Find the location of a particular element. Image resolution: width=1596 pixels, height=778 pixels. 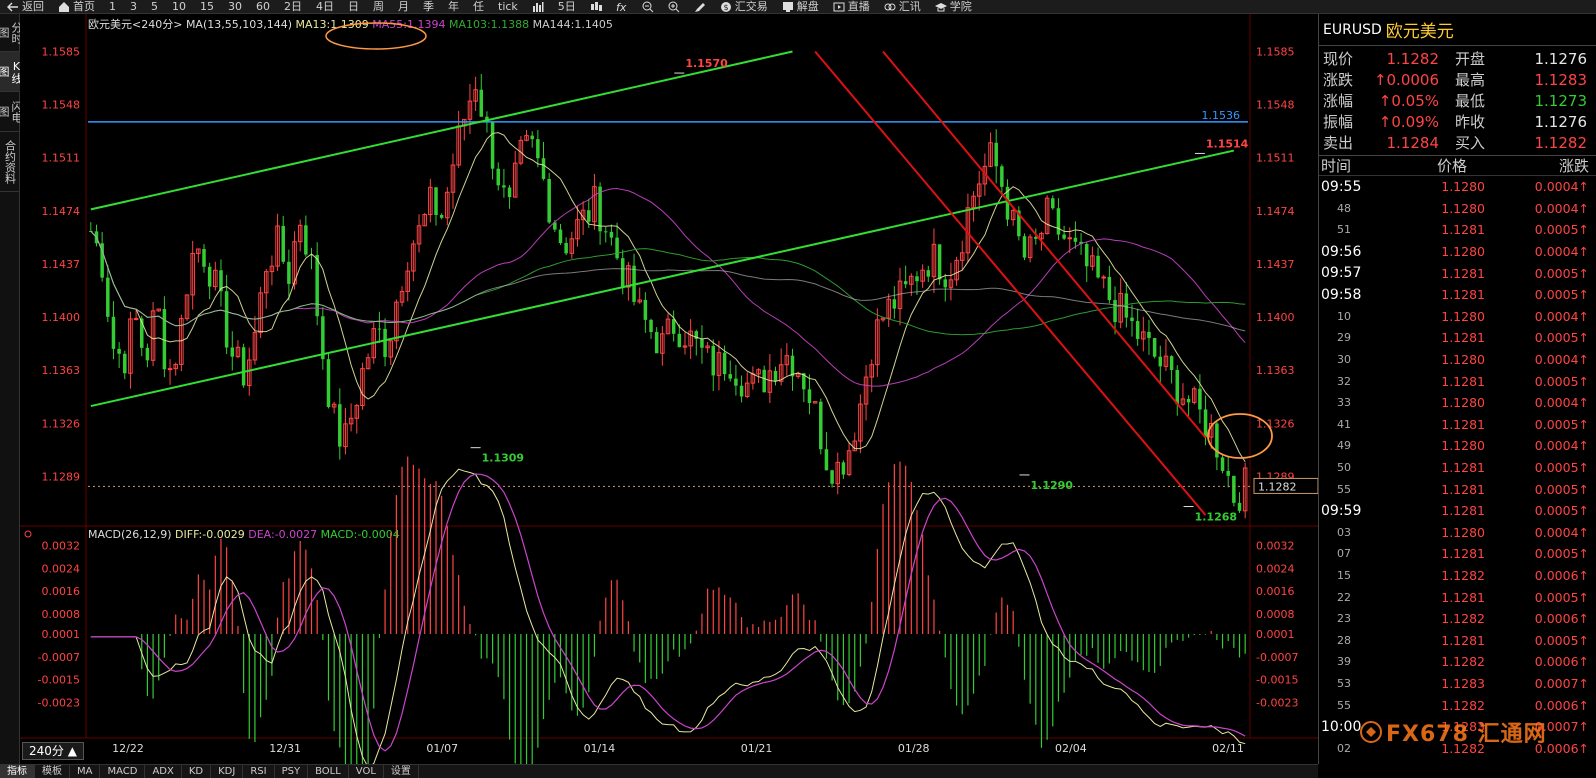

y-tick-right: 1.1548 is located at coordinates (1275, 105).